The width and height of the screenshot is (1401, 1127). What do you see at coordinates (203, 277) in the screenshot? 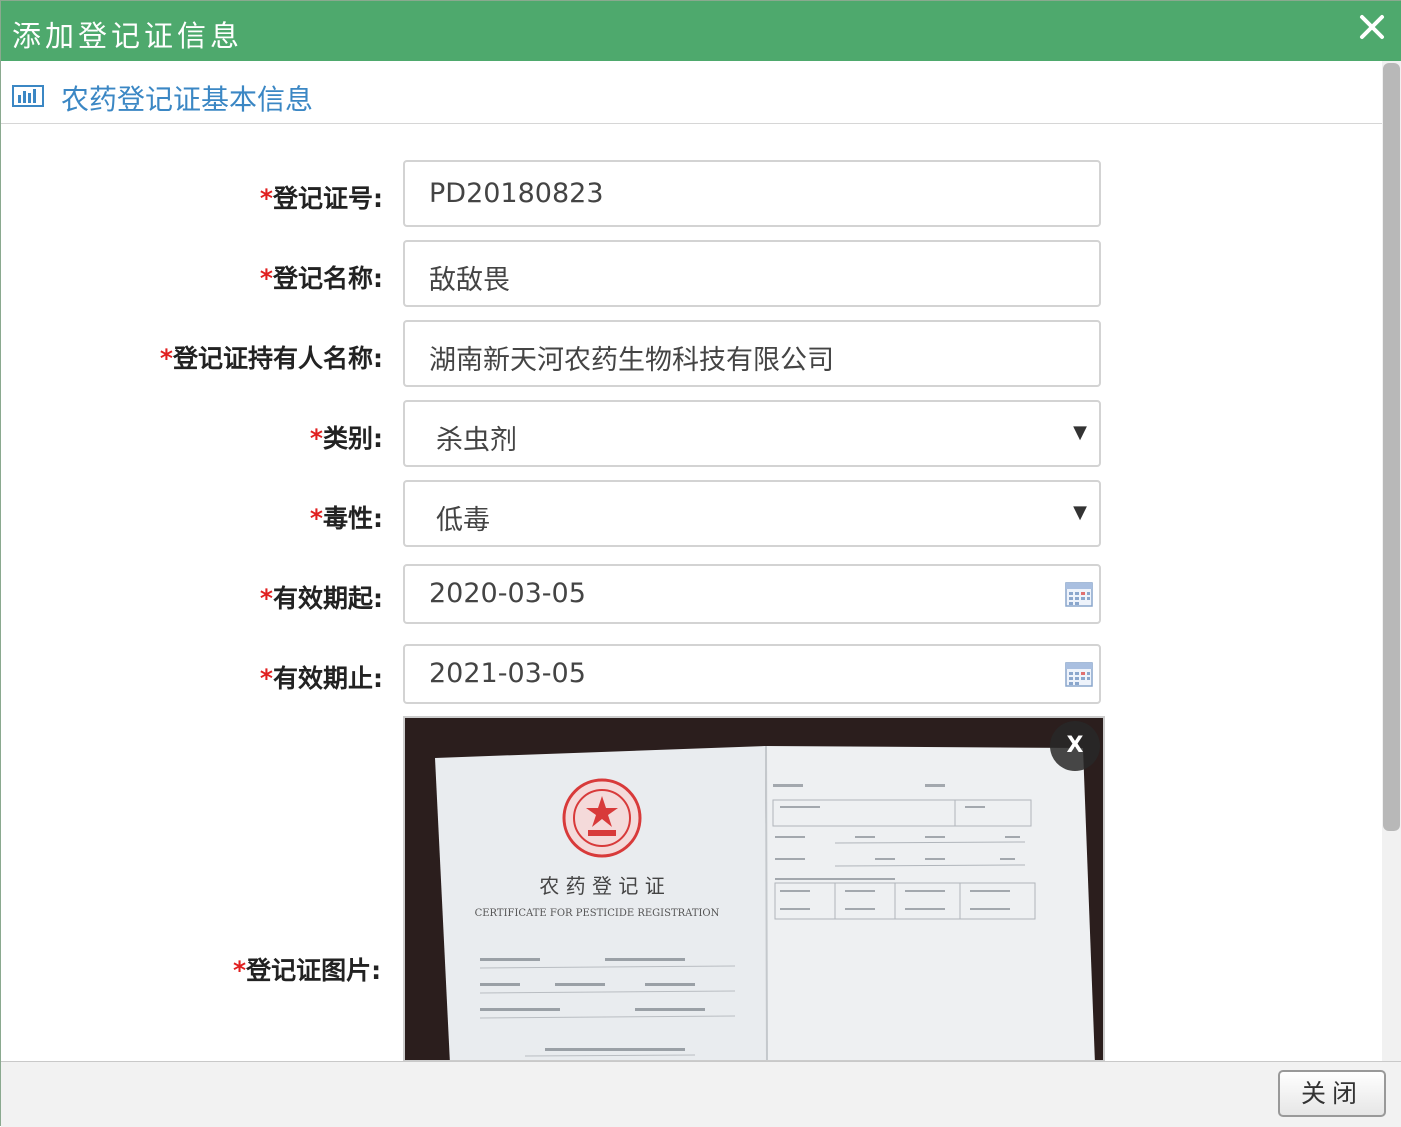
I see `label-registration-name: *登记名称:` at bounding box center [203, 277].